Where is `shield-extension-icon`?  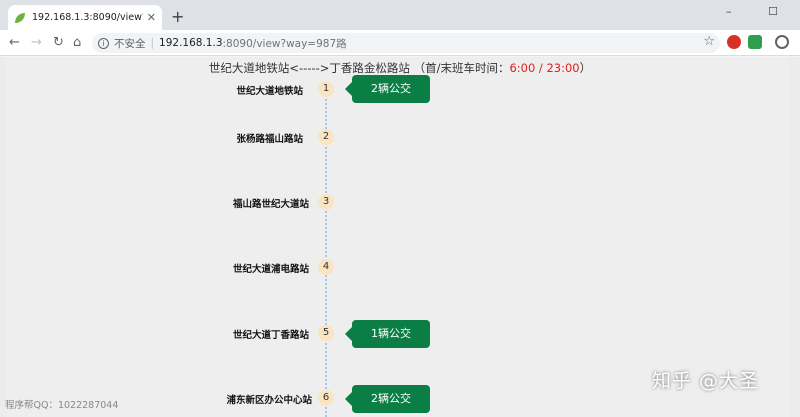
shield-extension-icon is located at coordinates (755, 42).